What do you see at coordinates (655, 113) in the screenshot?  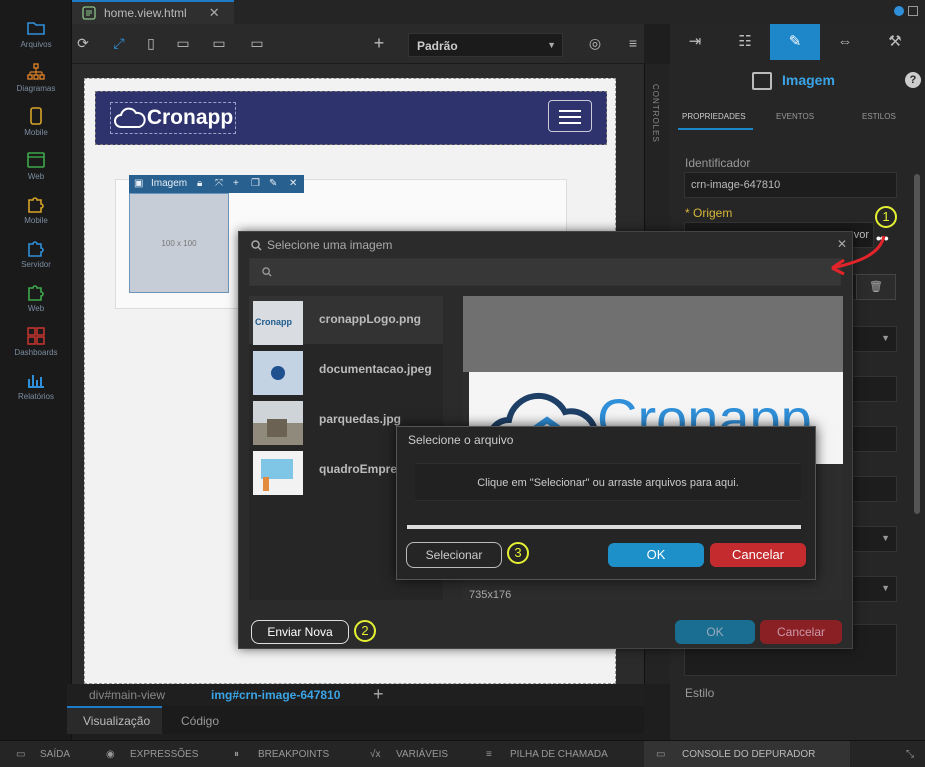 I see `controls-label: CONTROLES` at bounding box center [655, 113].